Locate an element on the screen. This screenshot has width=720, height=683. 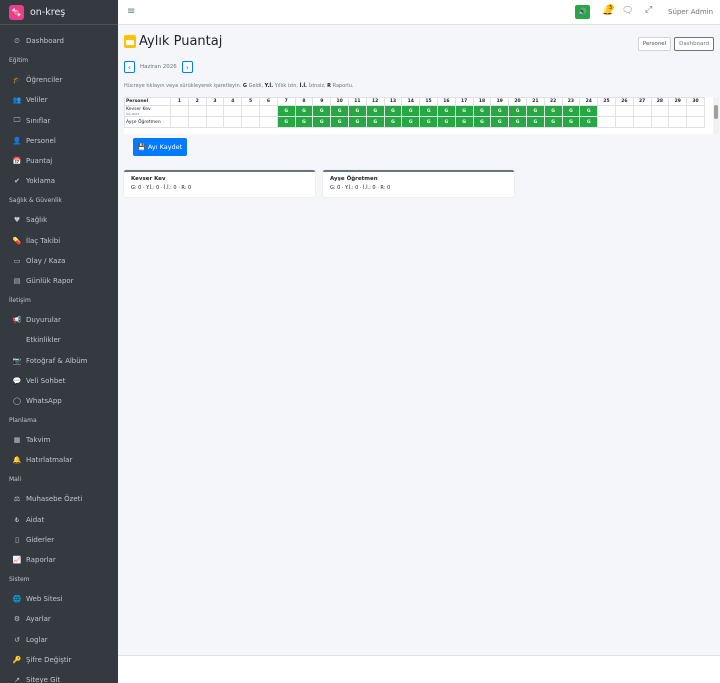
sidebar-item-veliler: 👥 Veliler is located at coordinates (59, 100).